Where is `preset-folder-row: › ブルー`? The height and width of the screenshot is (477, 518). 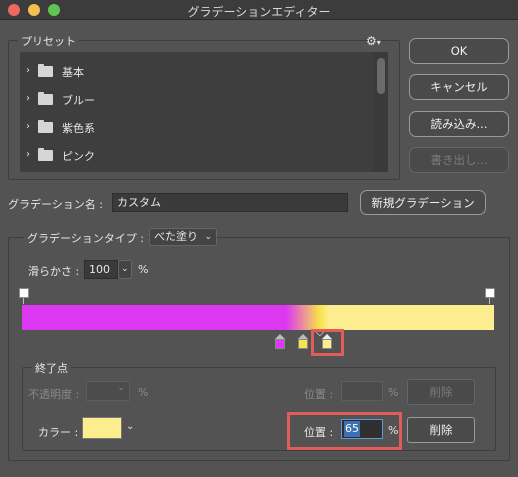
preset-folder-row: › ブルー is located at coordinates (197, 100).